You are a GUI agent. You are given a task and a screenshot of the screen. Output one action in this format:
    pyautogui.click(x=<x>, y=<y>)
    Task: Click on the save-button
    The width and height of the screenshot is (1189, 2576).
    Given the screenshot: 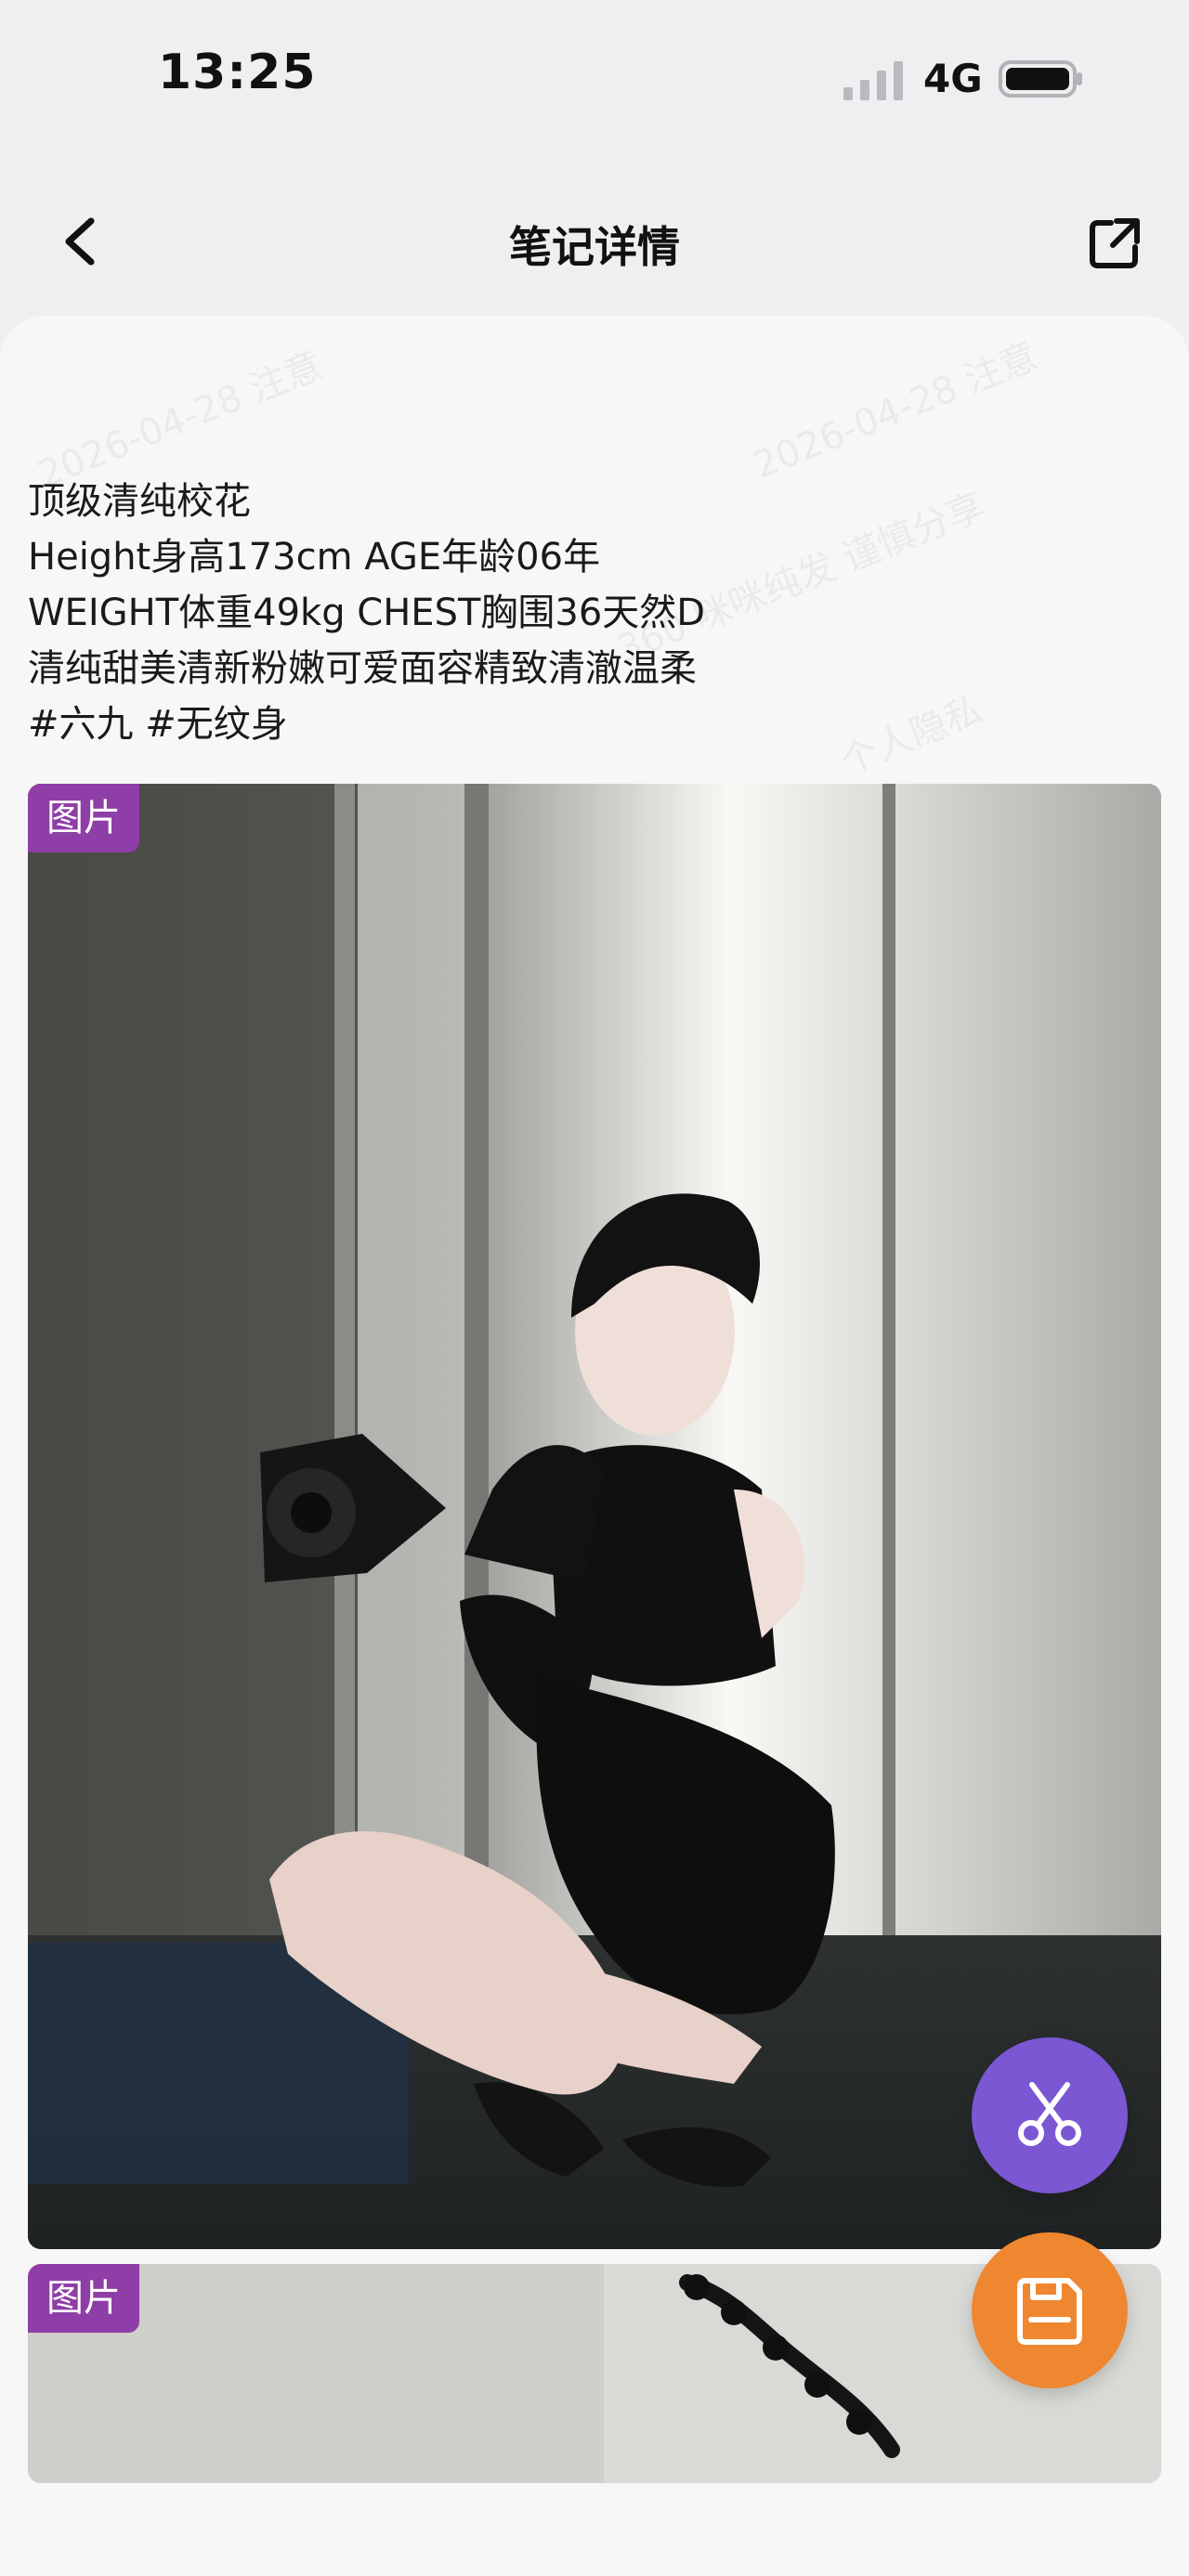 What is the action you would take?
    pyautogui.click(x=1050, y=2310)
    